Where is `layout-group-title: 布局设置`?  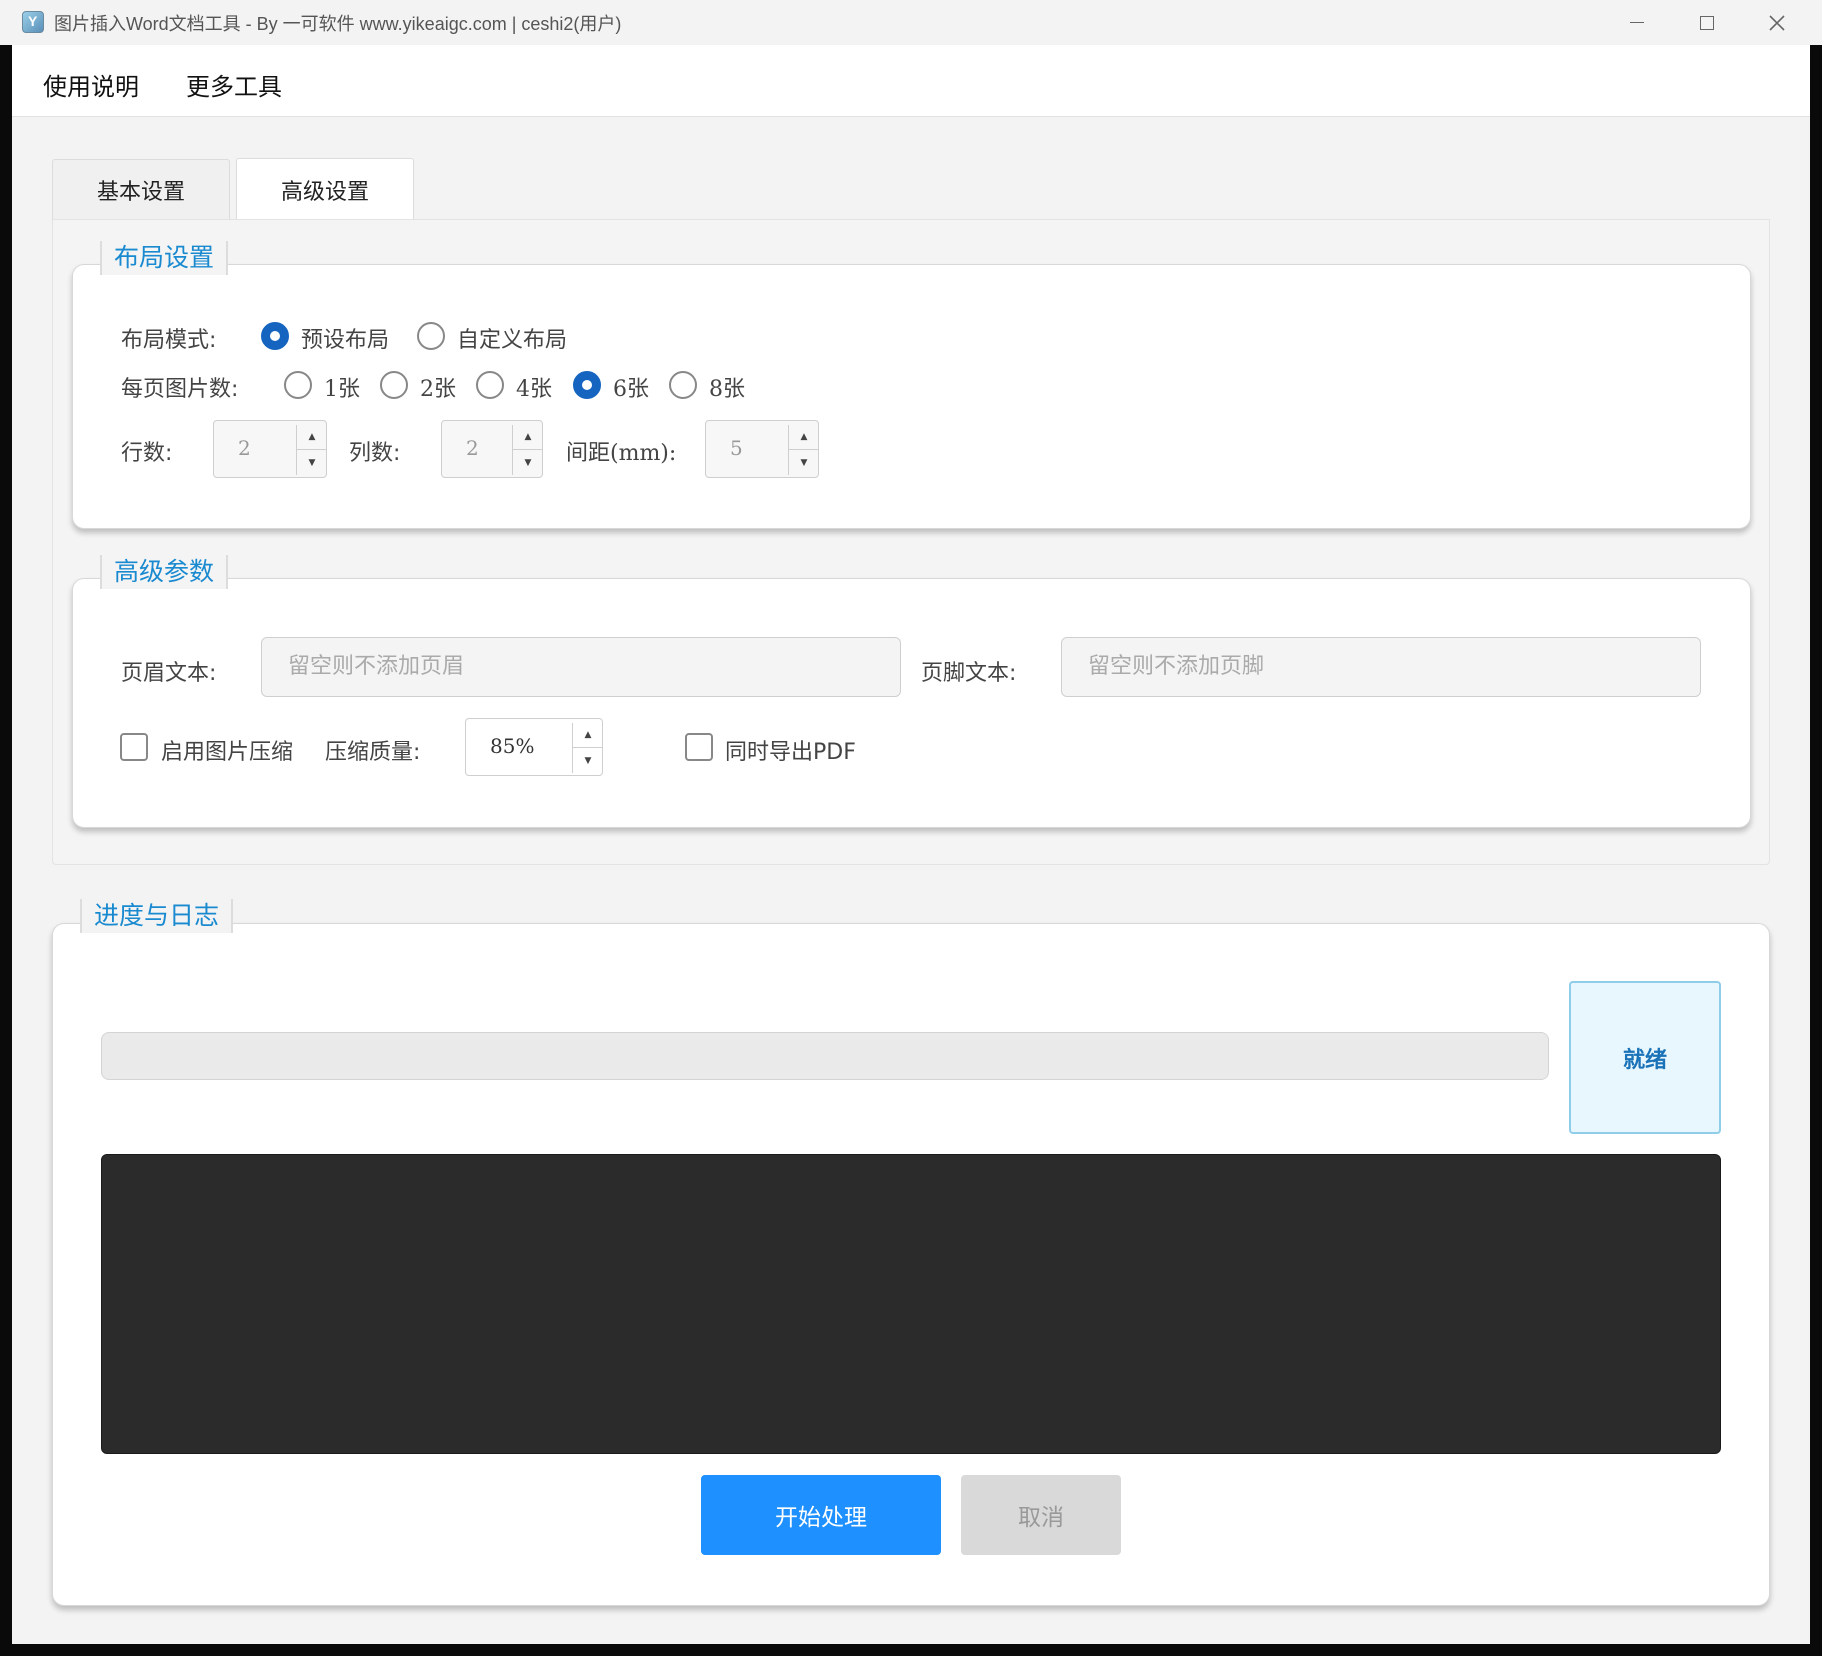 layout-group-title: 布局设置 is located at coordinates (164, 258).